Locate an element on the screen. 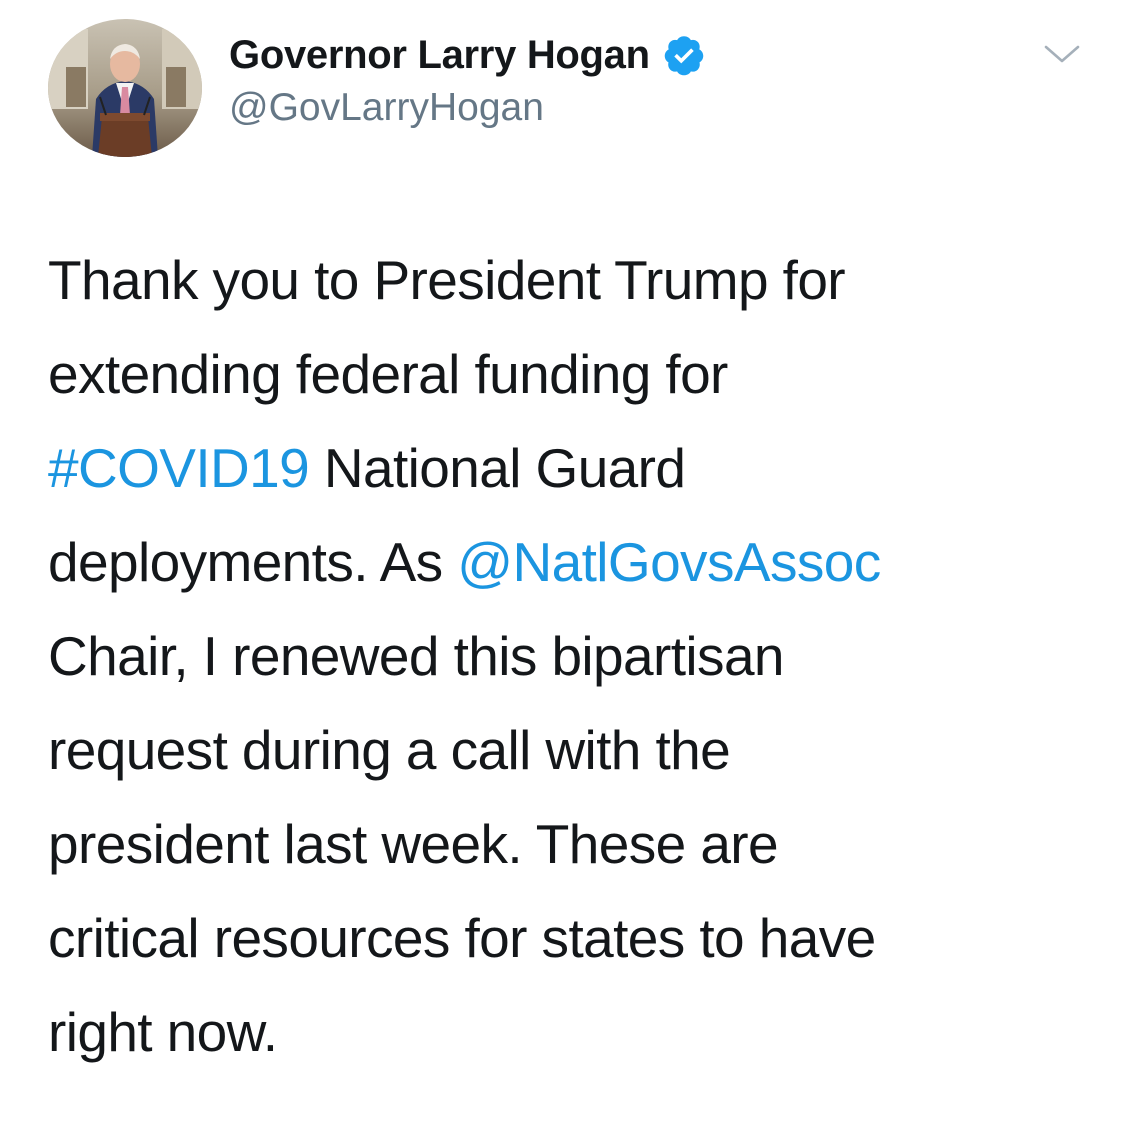 This screenshot has height=1121, width=1125. tweet-text-segment: Thank you to President Trump for is located at coordinates (447, 280).